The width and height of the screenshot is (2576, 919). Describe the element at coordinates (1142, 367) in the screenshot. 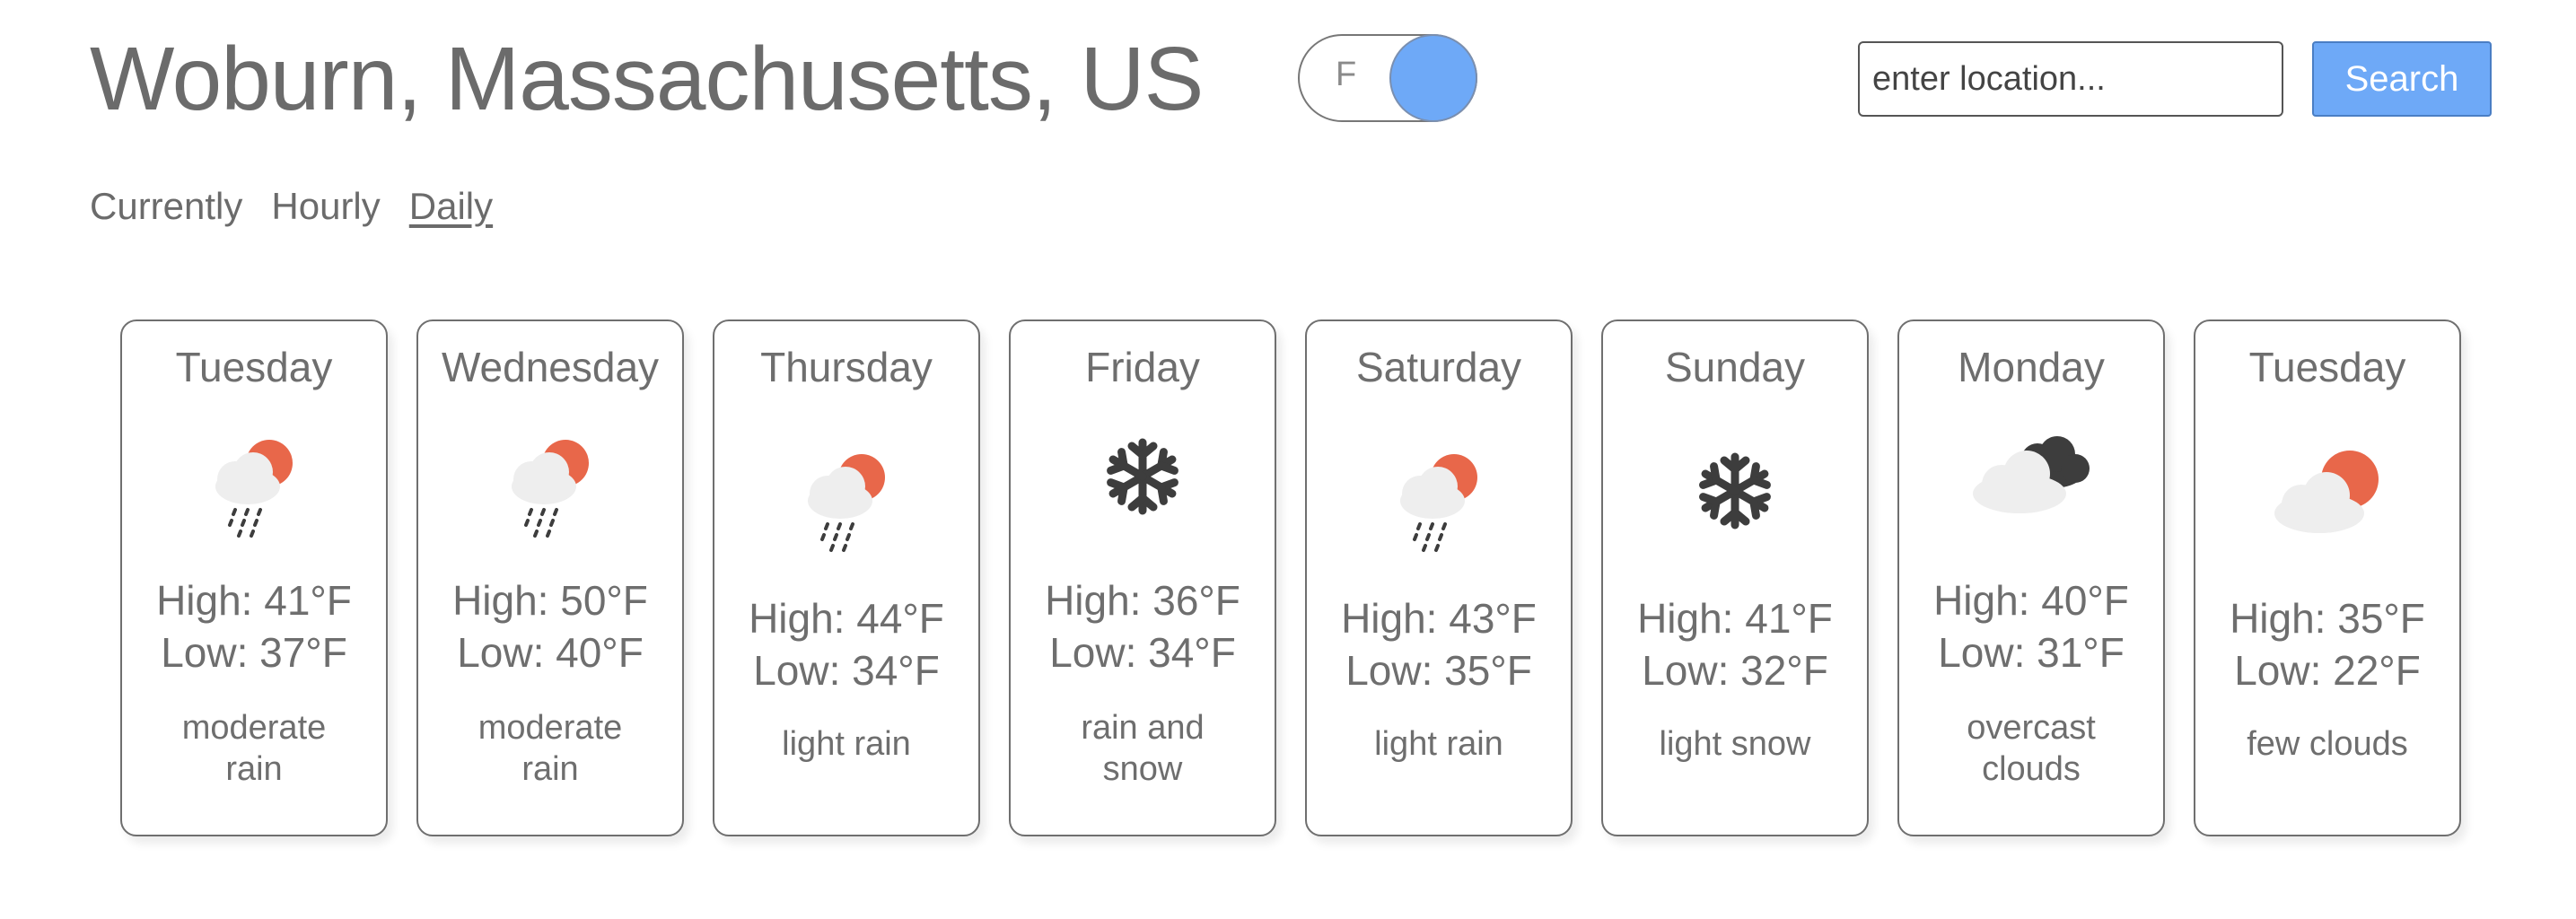

I see `day-name: Friday` at that location.